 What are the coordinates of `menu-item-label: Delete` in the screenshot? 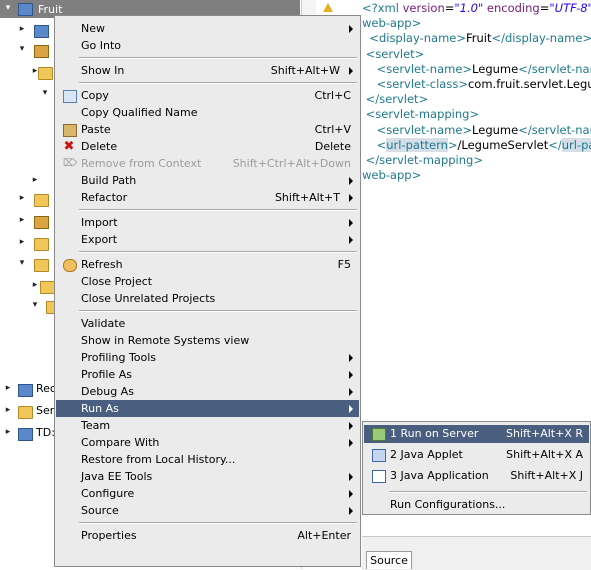 It's located at (99, 146).